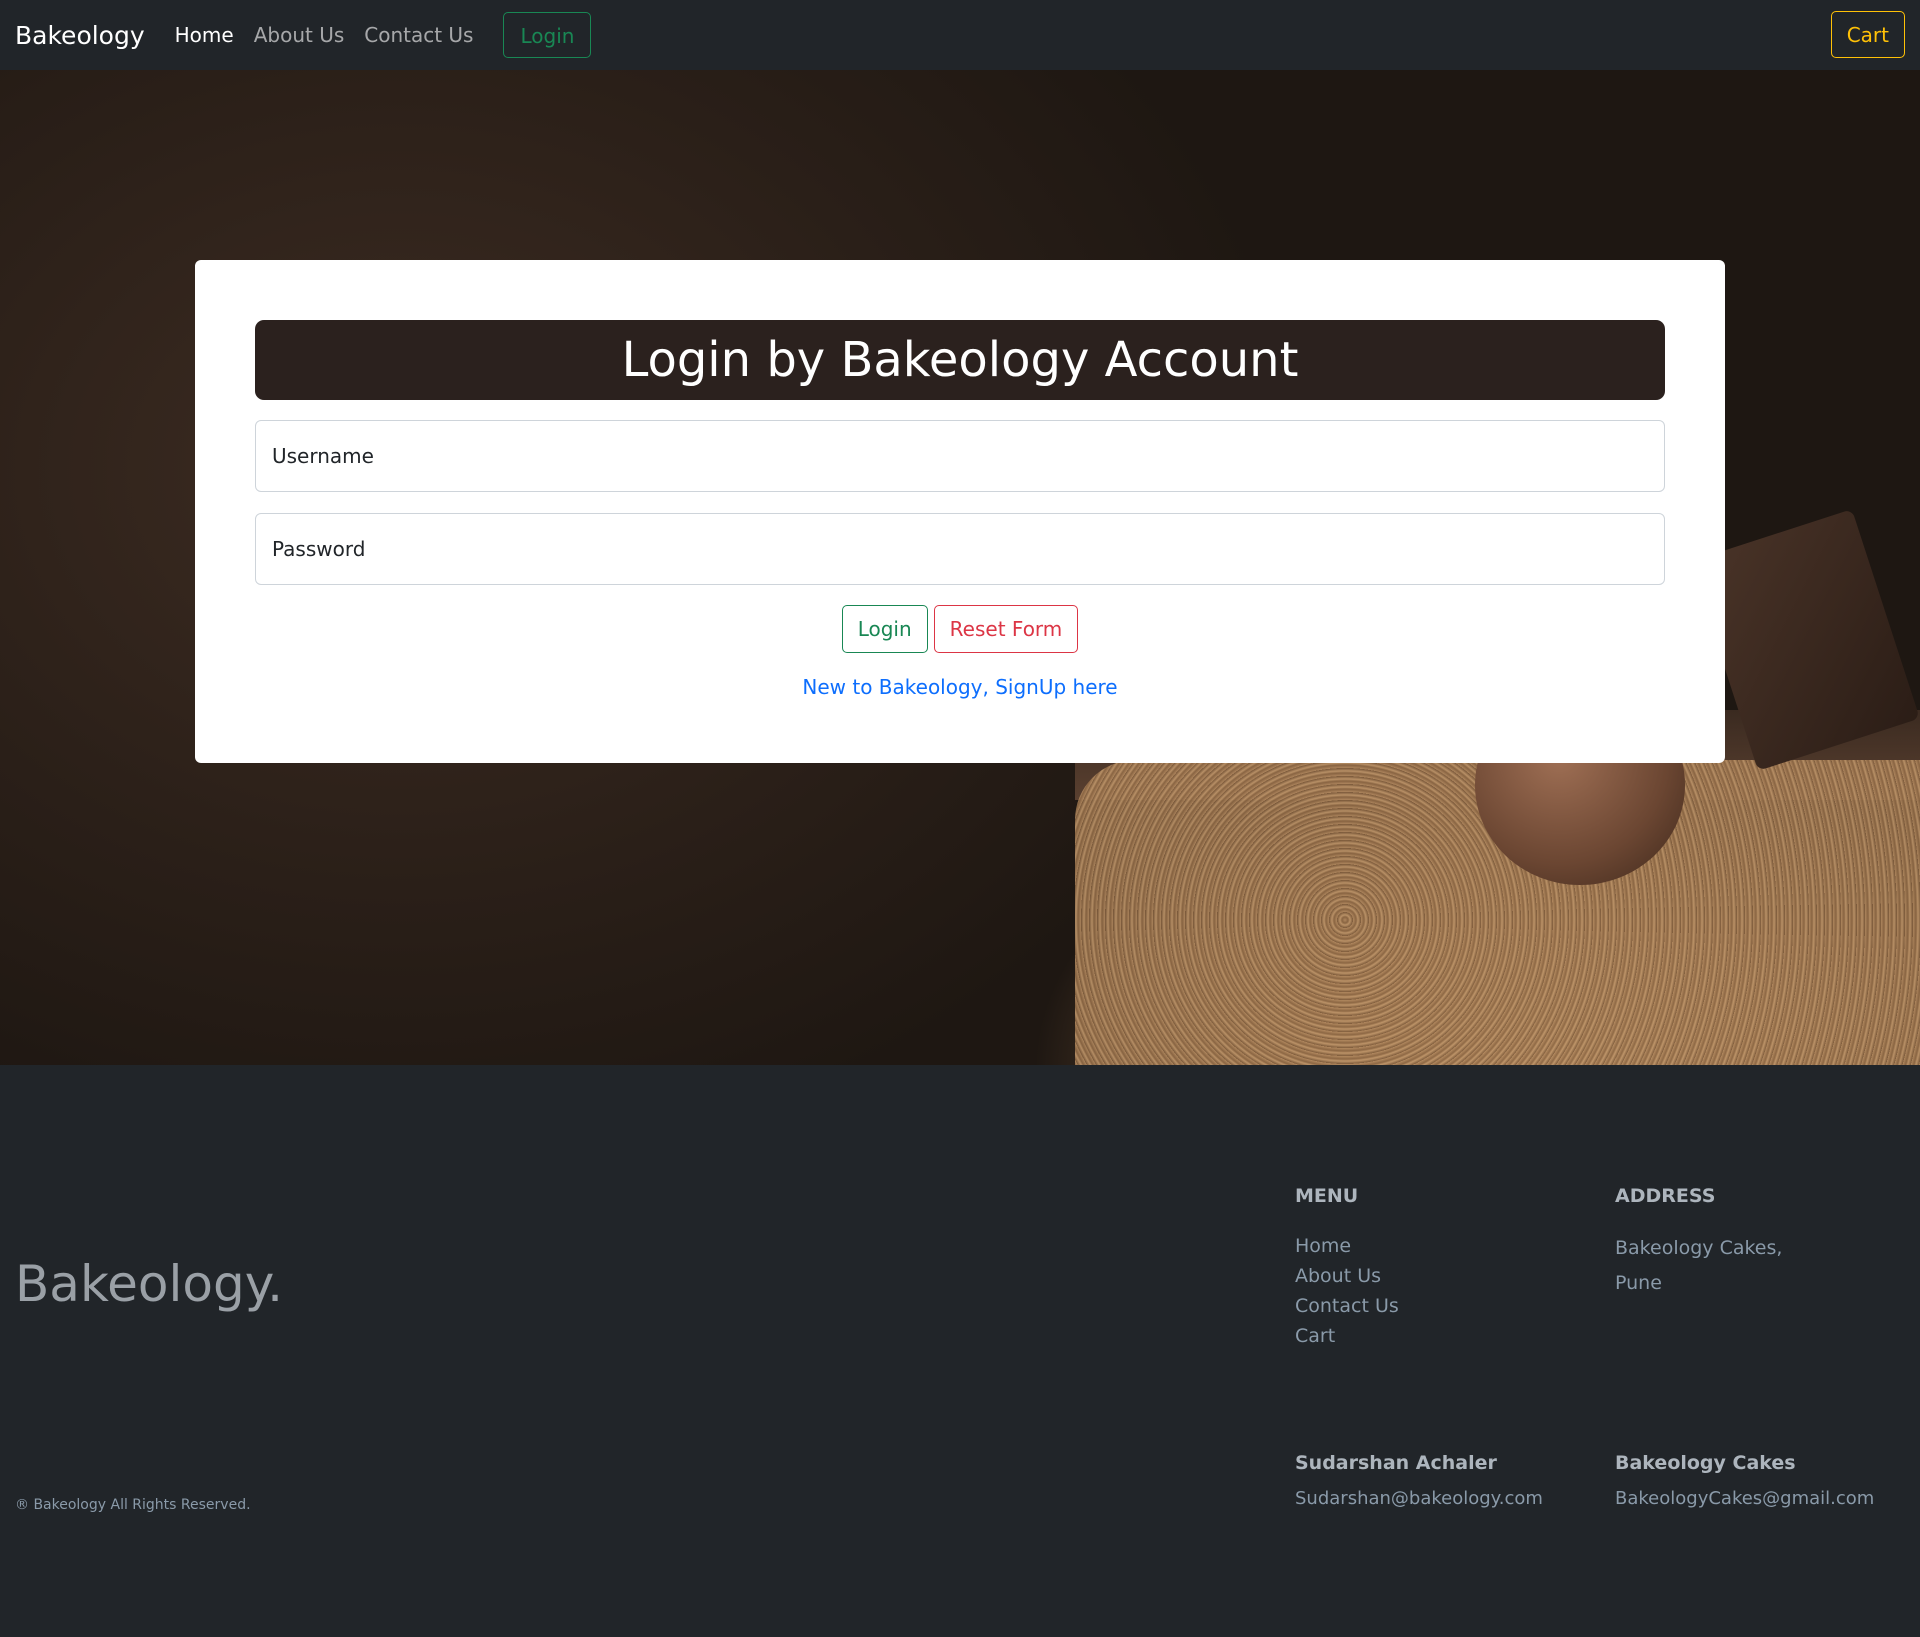 This screenshot has width=1920, height=1637. What do you see at coordinates (418, 35) in the screenshot?
I see `nav-link-contact: Contact Us` at bounding box center [418, 35].